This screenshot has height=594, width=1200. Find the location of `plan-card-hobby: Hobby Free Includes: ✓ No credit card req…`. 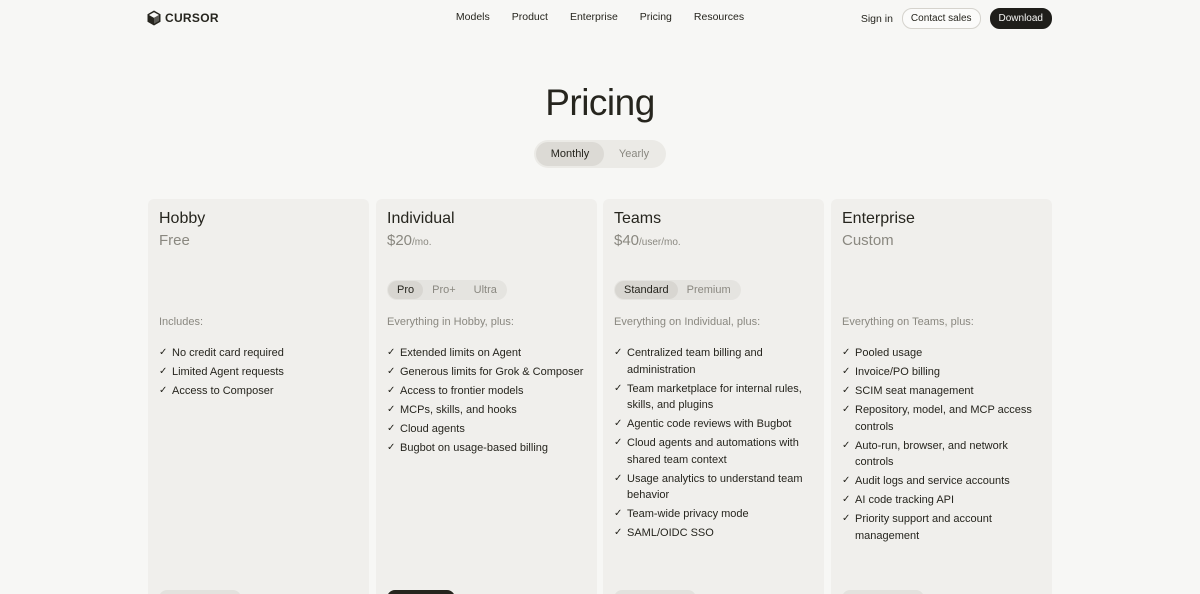

plan-card-hobby: Hobby Free Includes: ✓ No credit card req… is located at coordinates (258, 396).